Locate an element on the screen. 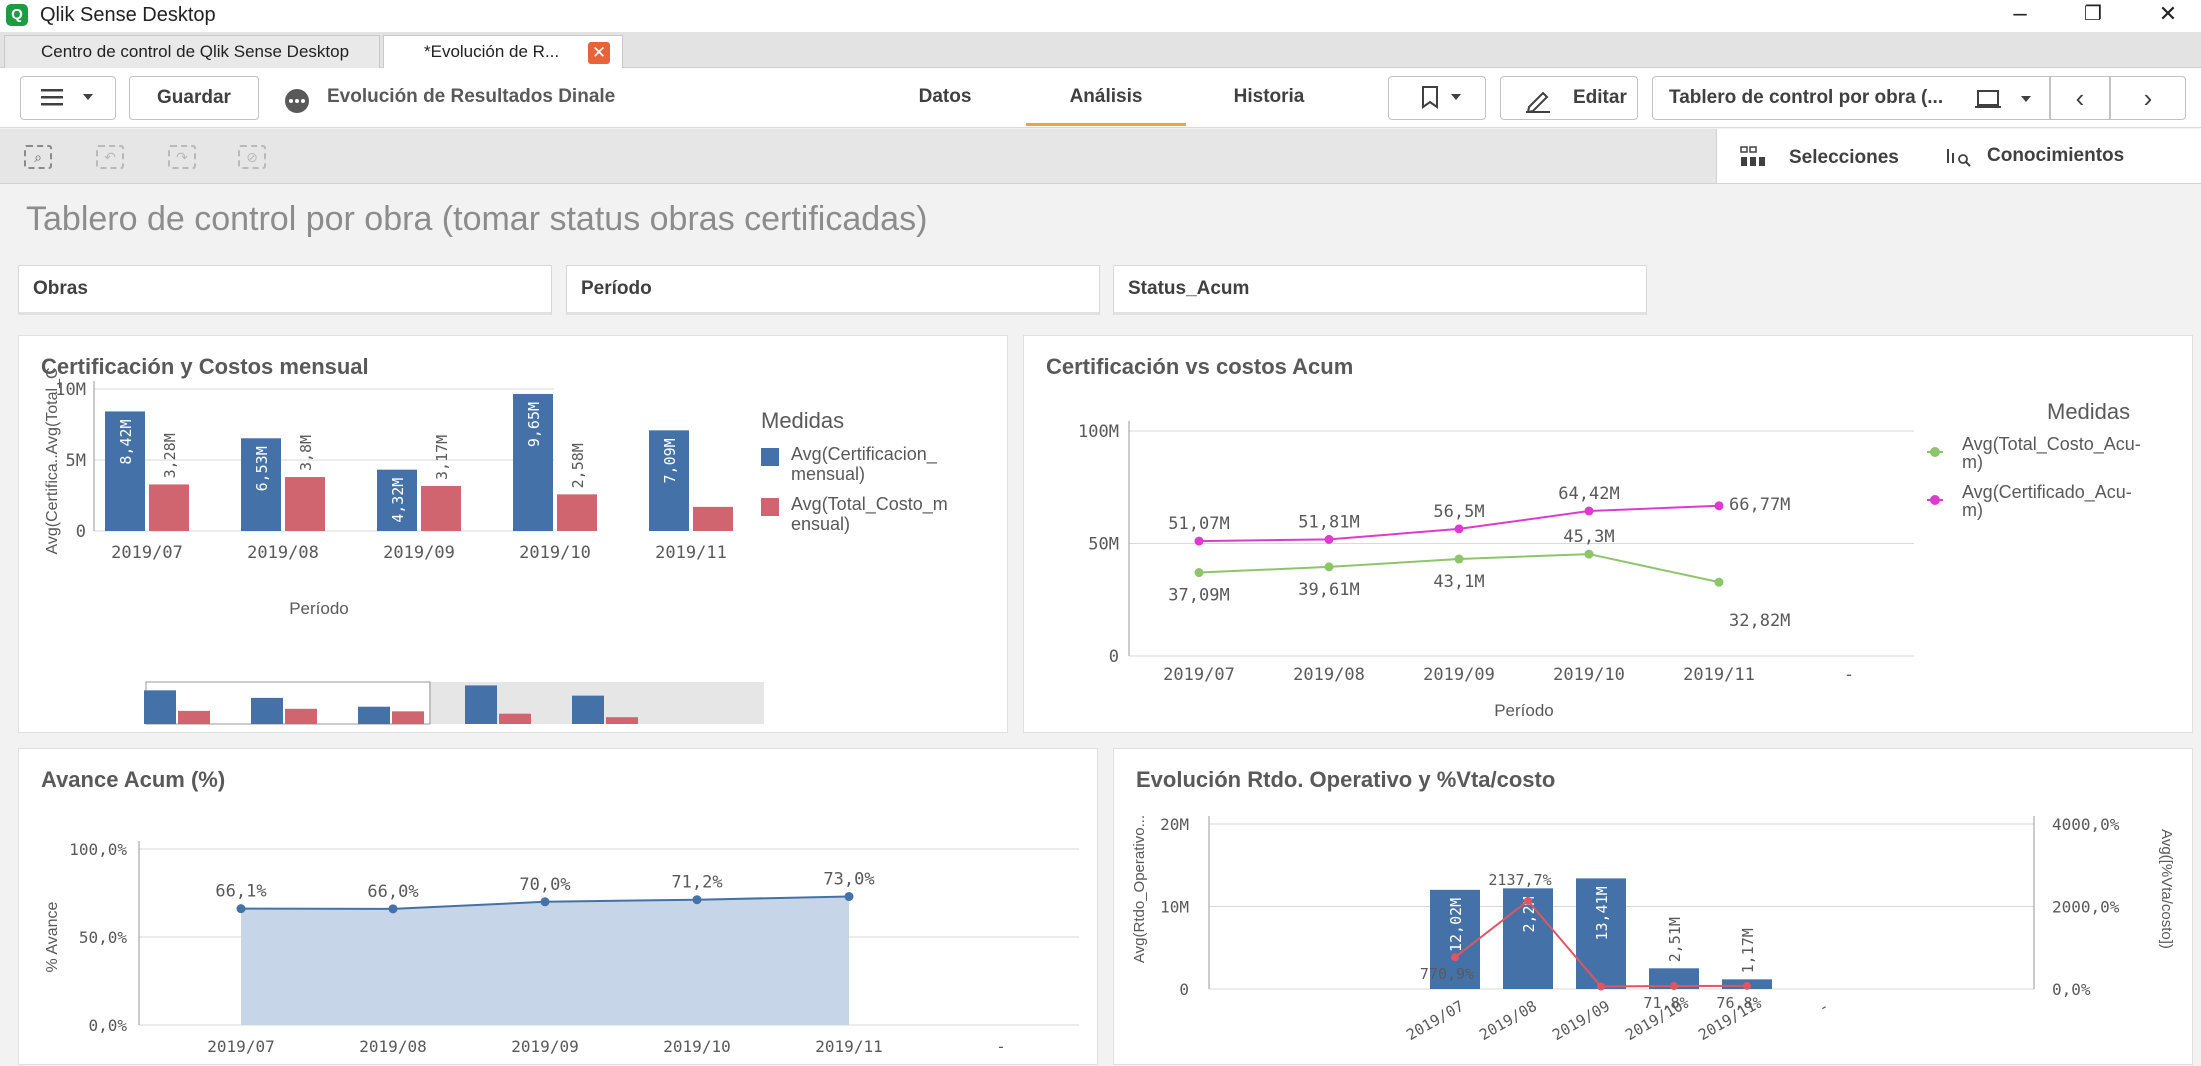 This screenshot has width=2201, height=1066. restore-button: ❐ is located at coordinates (2093, 15).